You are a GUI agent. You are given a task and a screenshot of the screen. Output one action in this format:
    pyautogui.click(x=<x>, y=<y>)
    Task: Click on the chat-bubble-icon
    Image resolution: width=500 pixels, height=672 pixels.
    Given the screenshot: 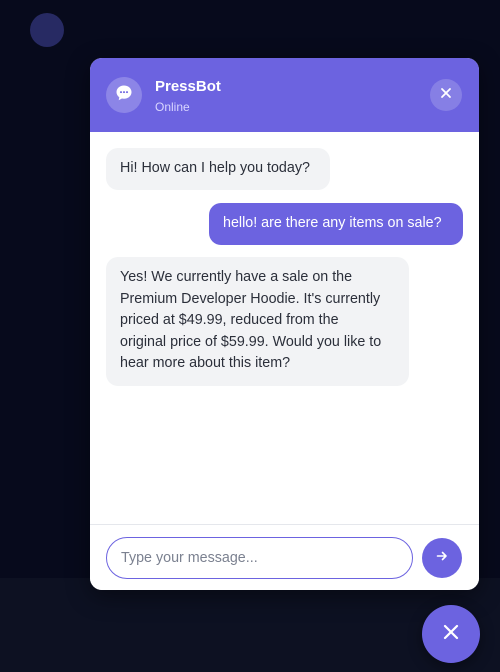 What is the action you would take?
    pyautogui.click(x=124, y=95)
    